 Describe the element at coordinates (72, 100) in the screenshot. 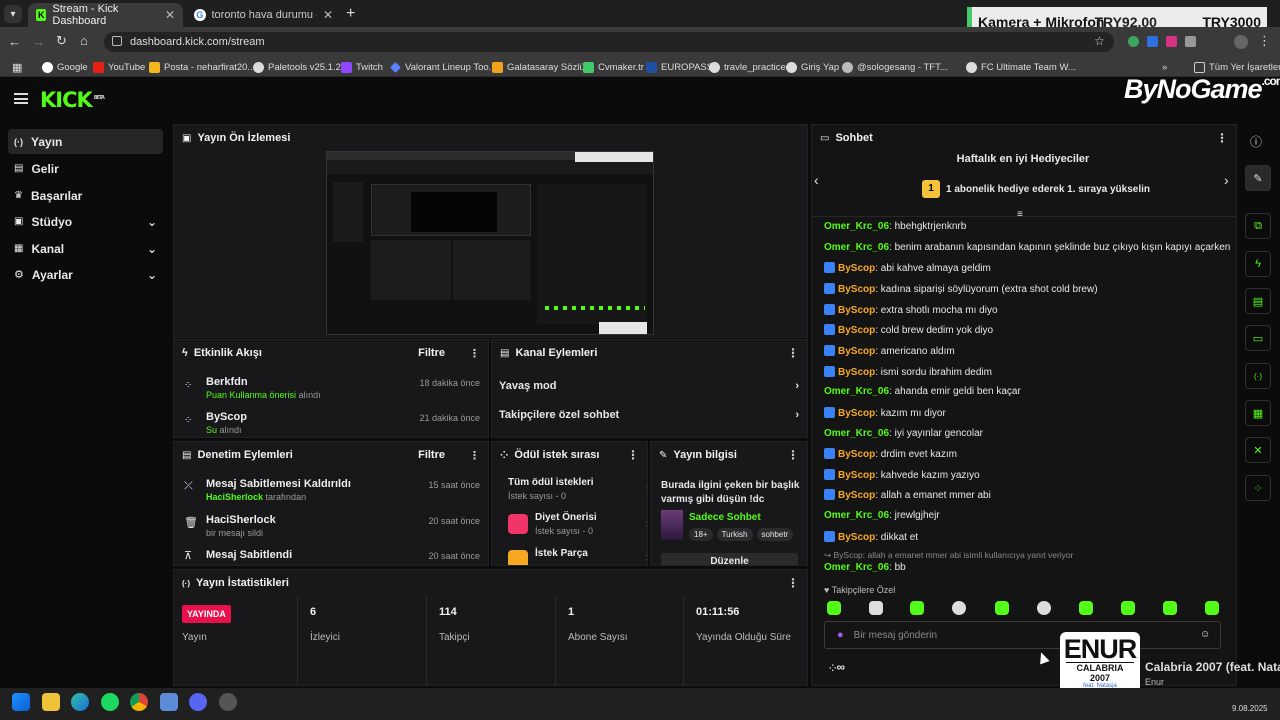

I see `kick-logo: KICK BETA` at that location.